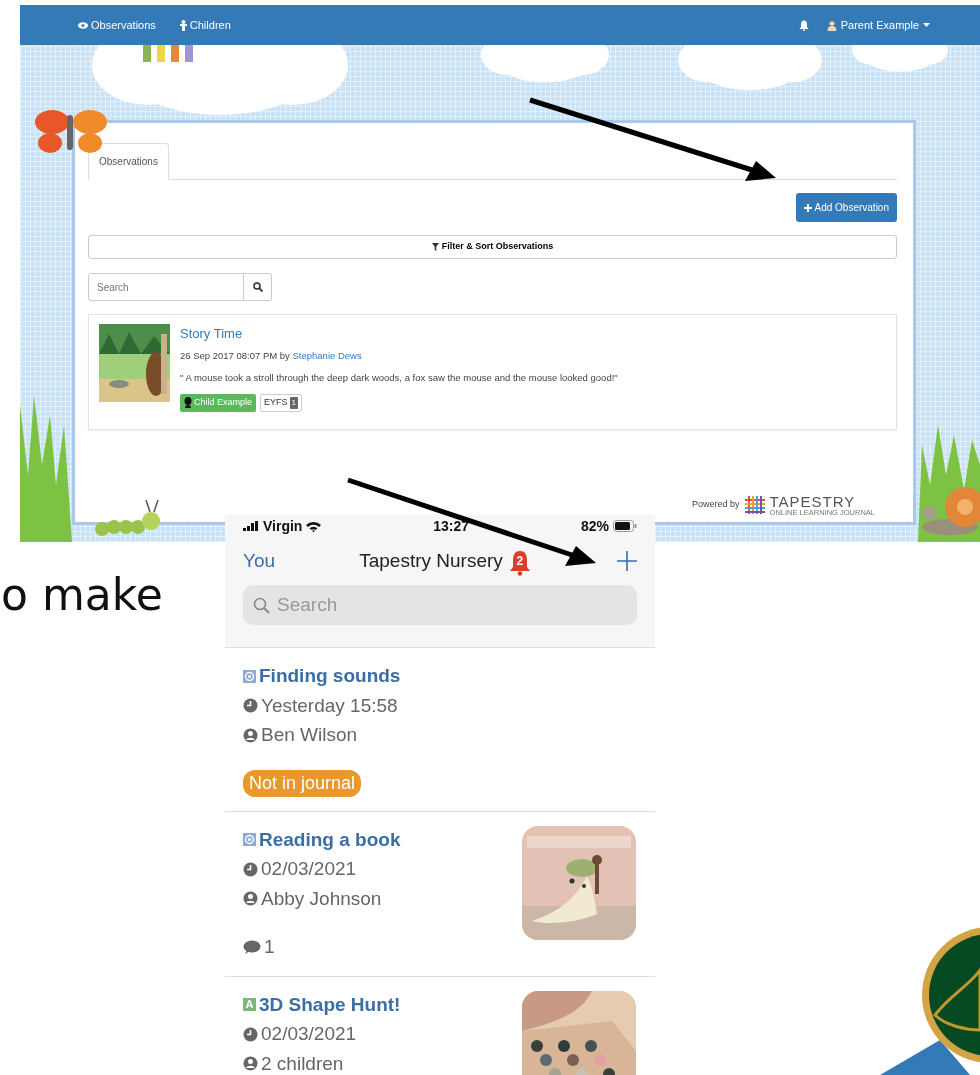 This screenshot has height=1075, width=980. Describe the element at coordinates (878, 25) in the screenshot. I see `user-menu: Parent Example` at that location.